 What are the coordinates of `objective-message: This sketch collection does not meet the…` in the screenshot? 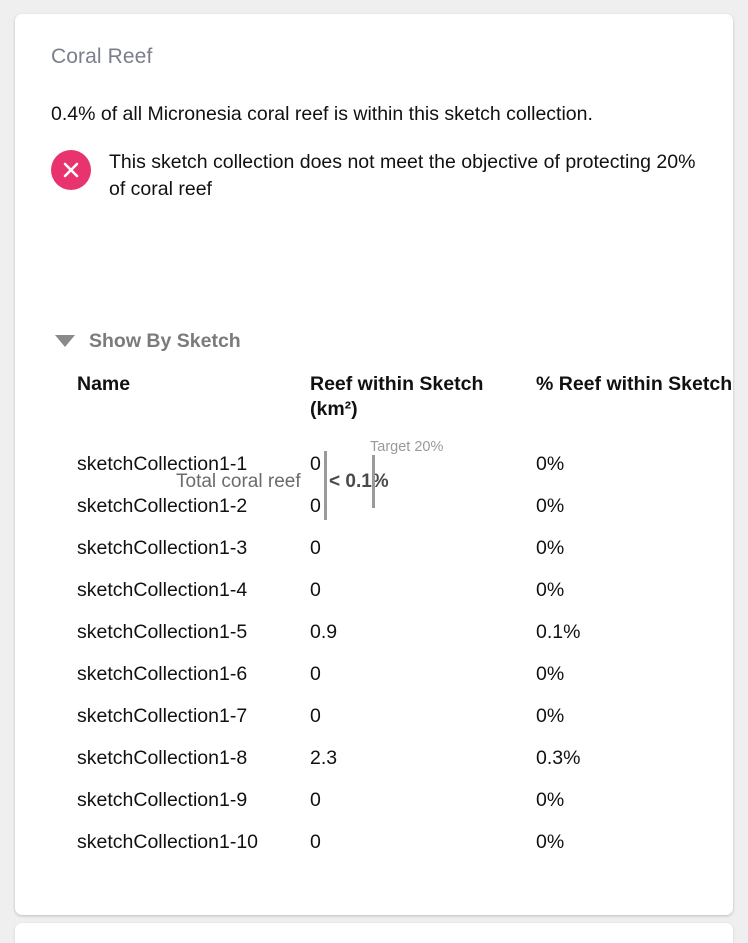 It's located at (402, 175).